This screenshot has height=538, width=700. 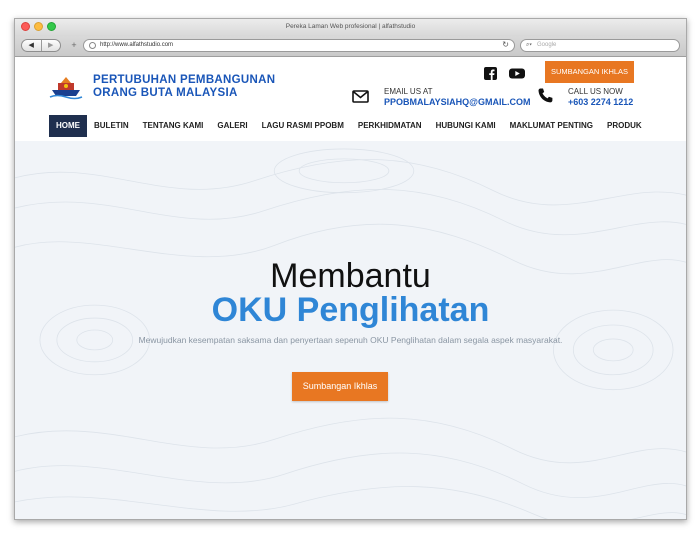 What do you see at coordinates (390, 126) in the screenshot?
I see `nav-perkhidmatan: PERKHIDMATAN` at bounding box center [390, 126].